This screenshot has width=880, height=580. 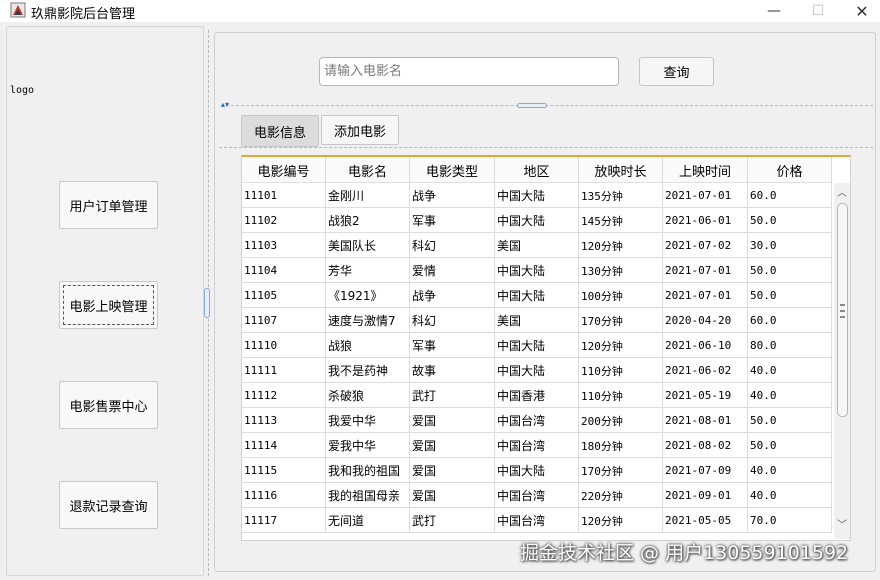 I want to click on table-cell: 11110, so click(x=284, y=345).